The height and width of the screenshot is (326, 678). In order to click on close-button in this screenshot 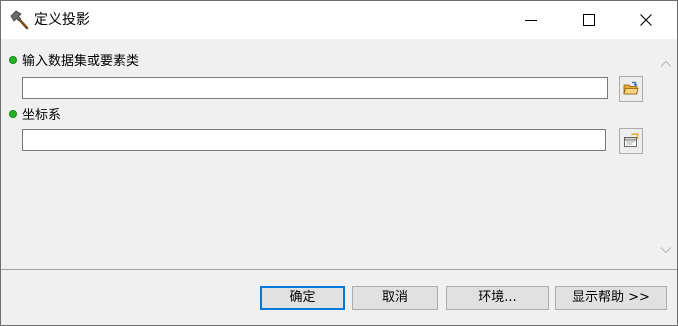, I will do `click(646, 20)`.